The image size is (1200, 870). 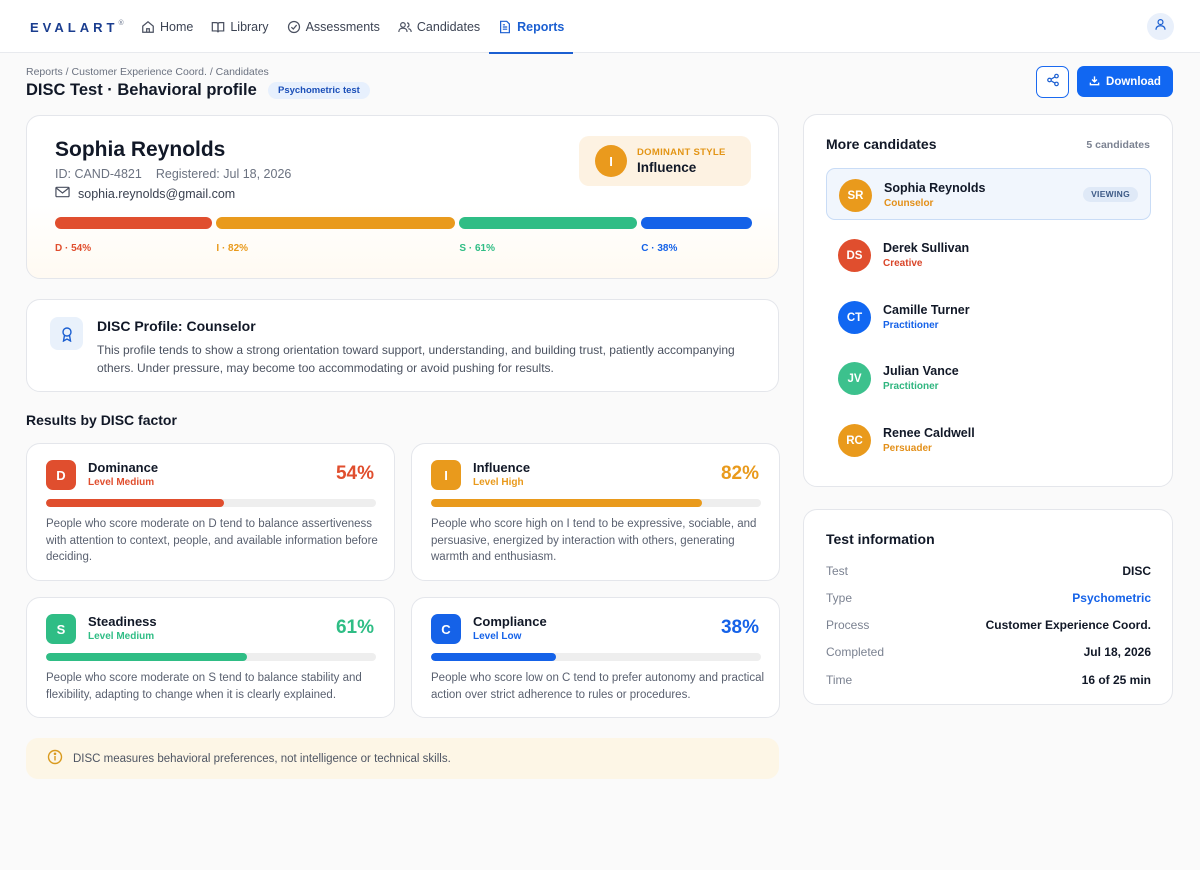 I want to click on disc-bar-segment-c, so click(x=696, y=223).